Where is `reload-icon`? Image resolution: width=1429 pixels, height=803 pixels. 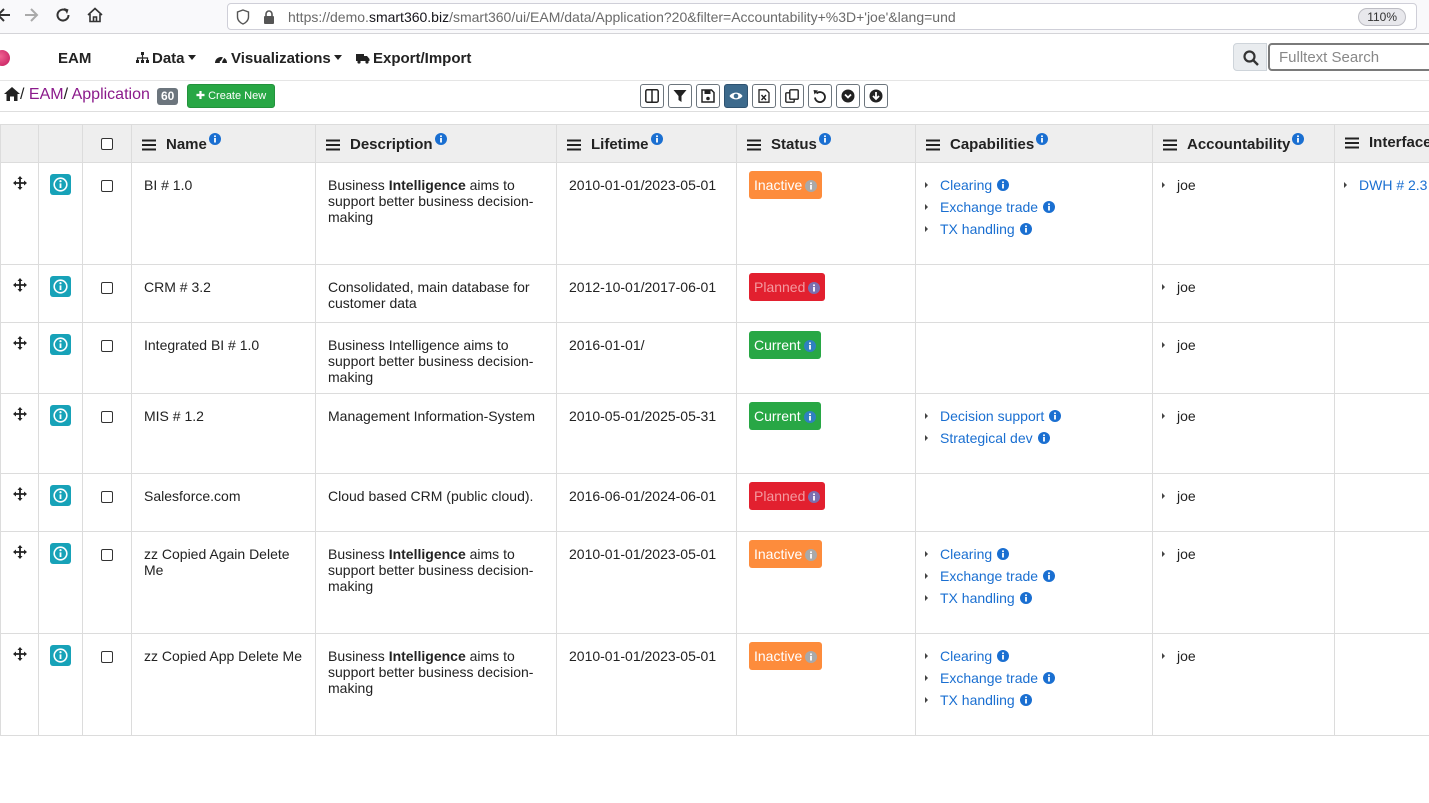 reload-icon is located at coordinates (63, 17).